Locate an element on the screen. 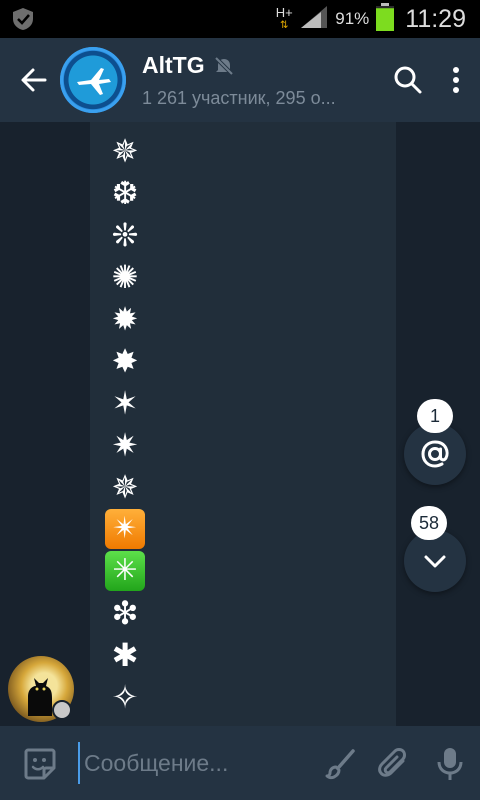 Image resolution: width=480 pixels, height=800 pixels. message-glyph: ✶ is located at coordinates (125, 403).